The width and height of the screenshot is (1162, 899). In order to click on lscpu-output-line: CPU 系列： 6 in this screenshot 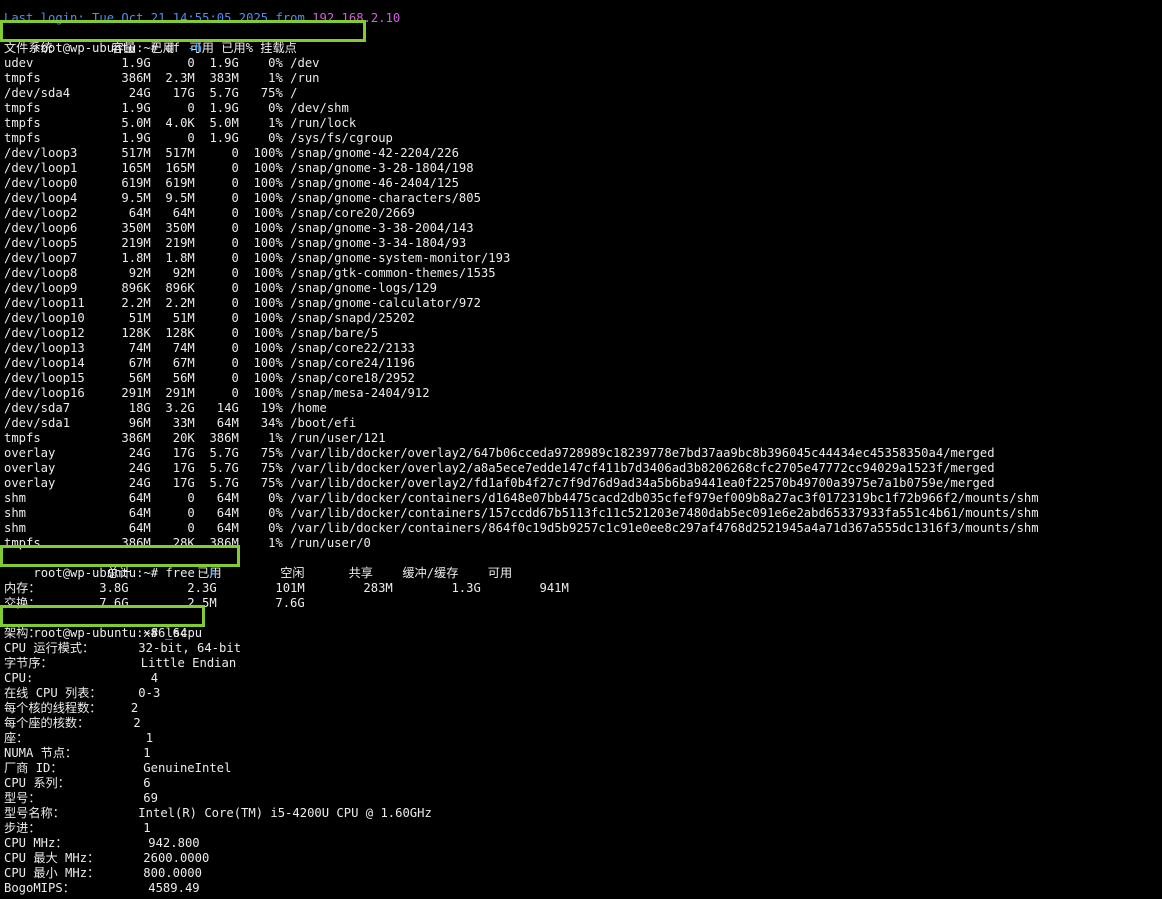, I will do `click(77, 783)`.